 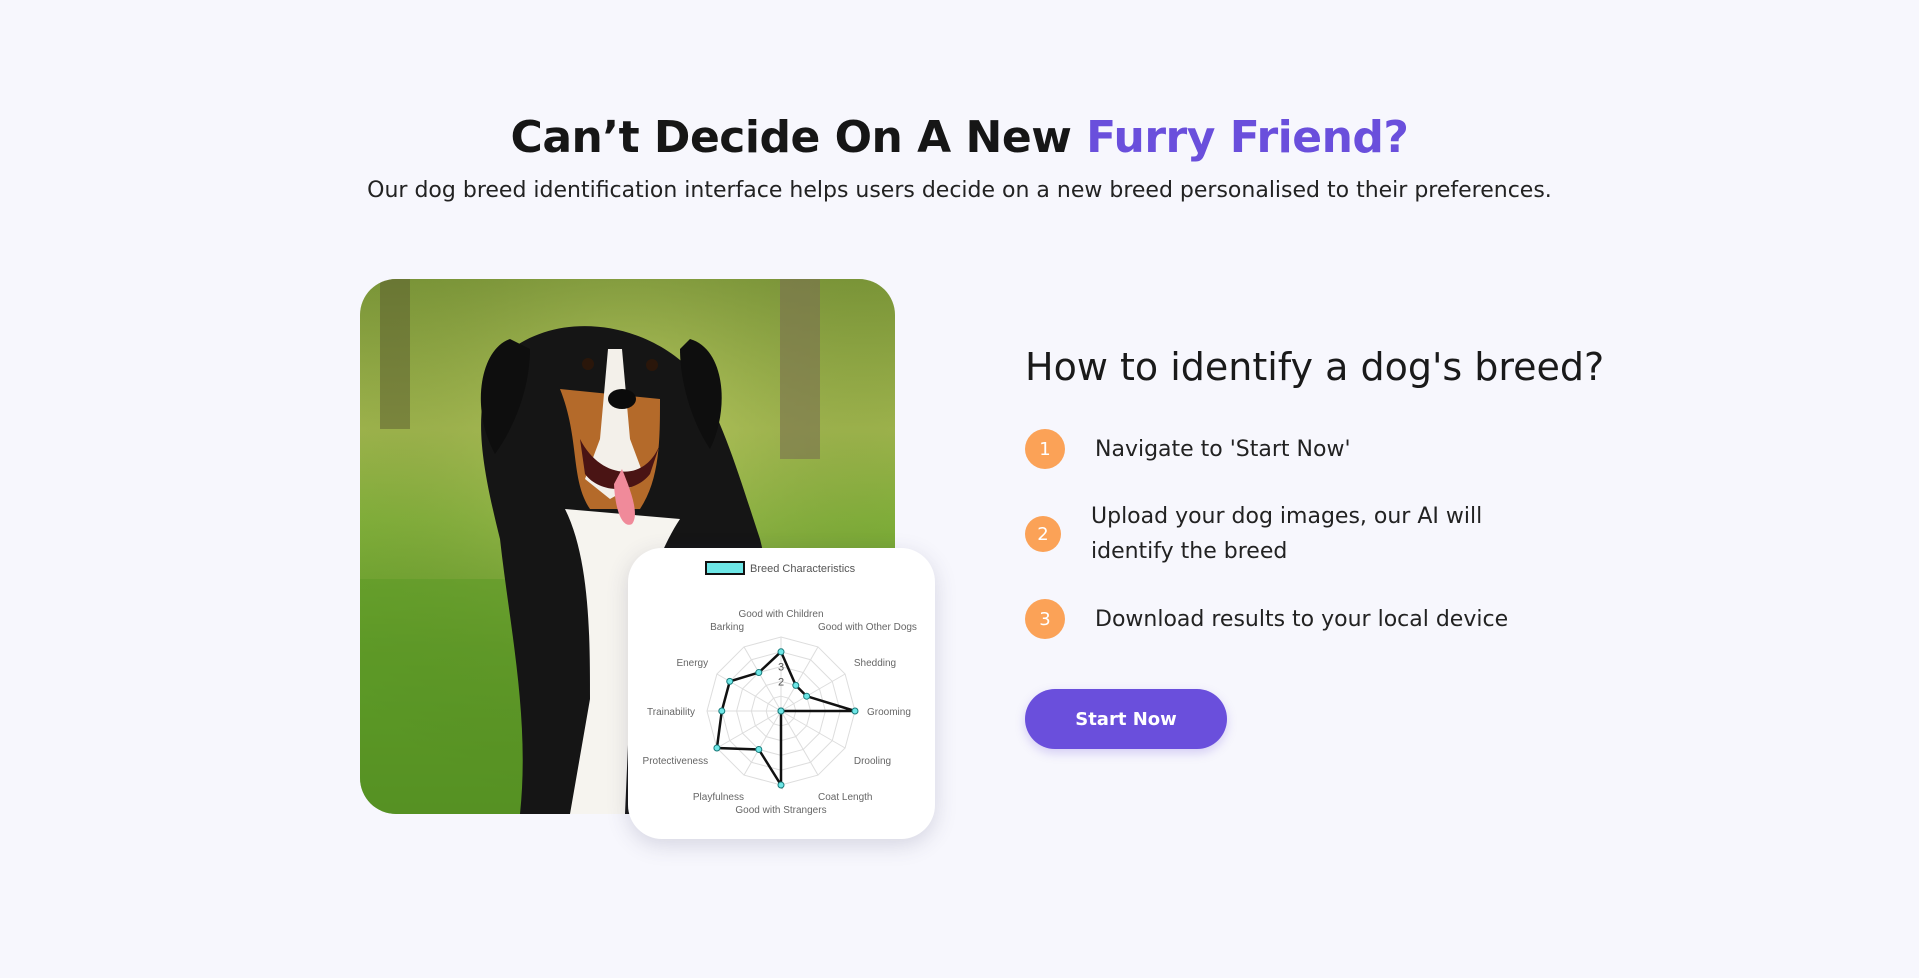 I want to click on radar-category-label: Trainability, so click(x=671, y=712).